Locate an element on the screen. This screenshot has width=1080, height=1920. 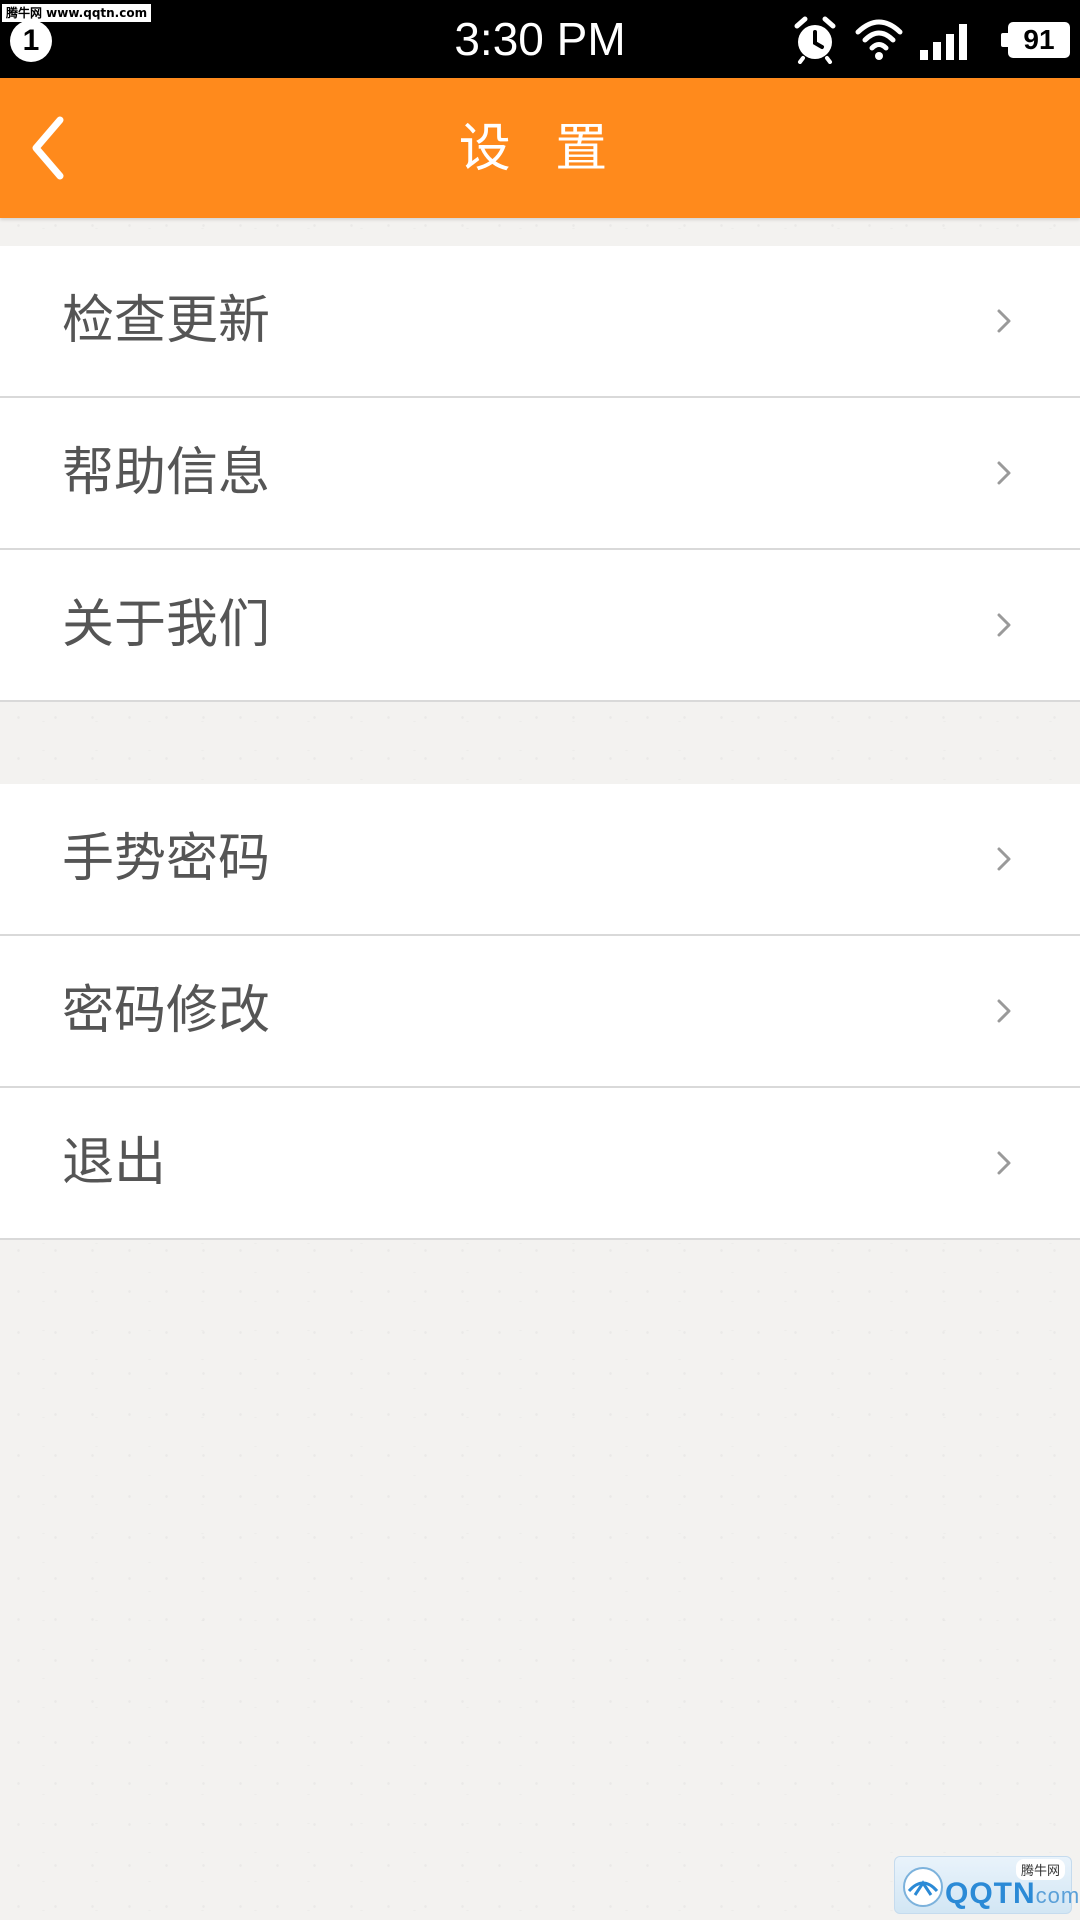
status-bar: 腾牛网 www.qqtn.com 1 3:30 PM 91 is located at coordinates (540, 39).